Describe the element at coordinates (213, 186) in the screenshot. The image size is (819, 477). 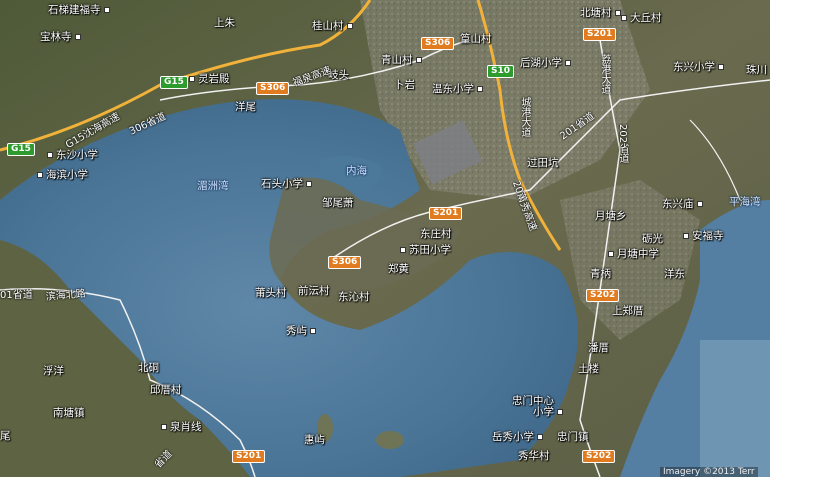
I see `water-label: 湄洲湾` at that location.